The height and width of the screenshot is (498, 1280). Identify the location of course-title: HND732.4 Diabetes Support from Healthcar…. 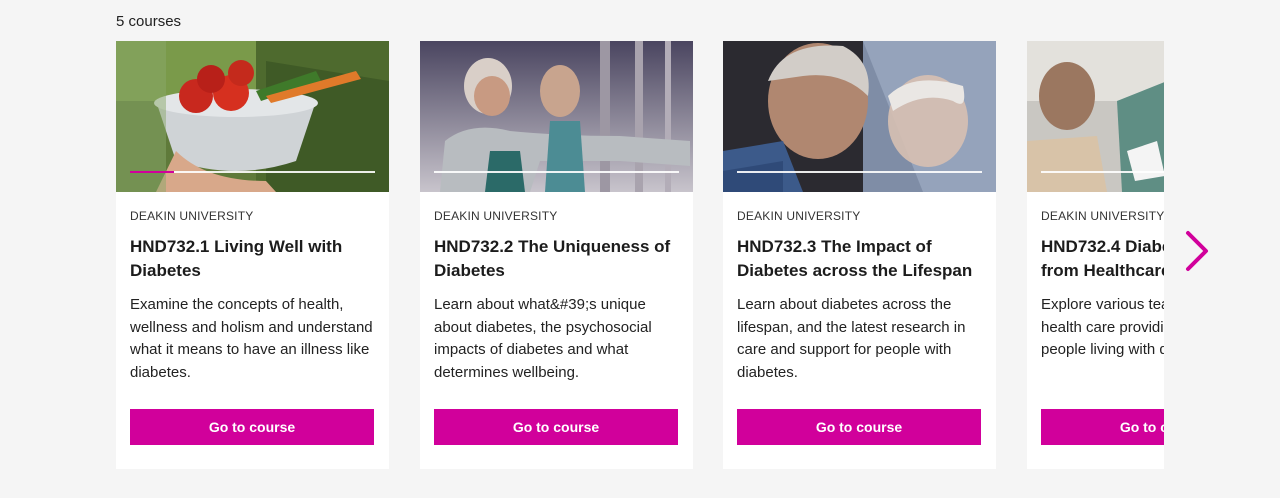
(1102, 259).